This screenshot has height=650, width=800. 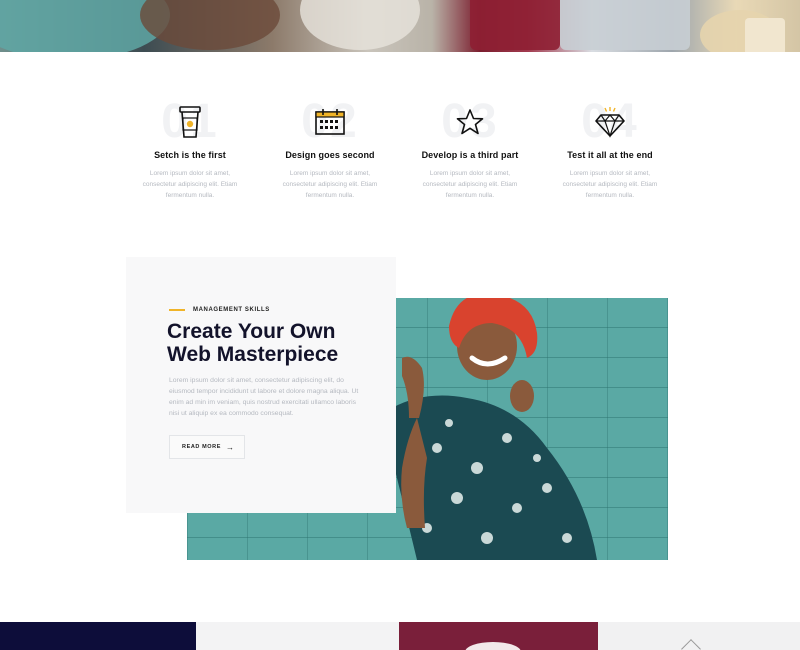 I want to click on feature-title: Develop is a third part, so click(x=470, y=155).